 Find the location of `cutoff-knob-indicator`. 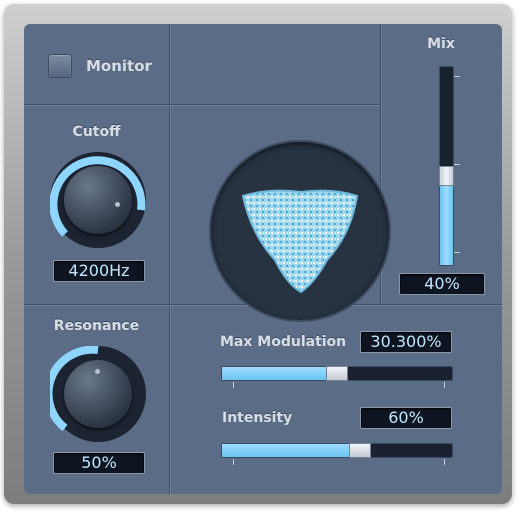

cutoff-knob-indicator is located at coordinates (117, 204).